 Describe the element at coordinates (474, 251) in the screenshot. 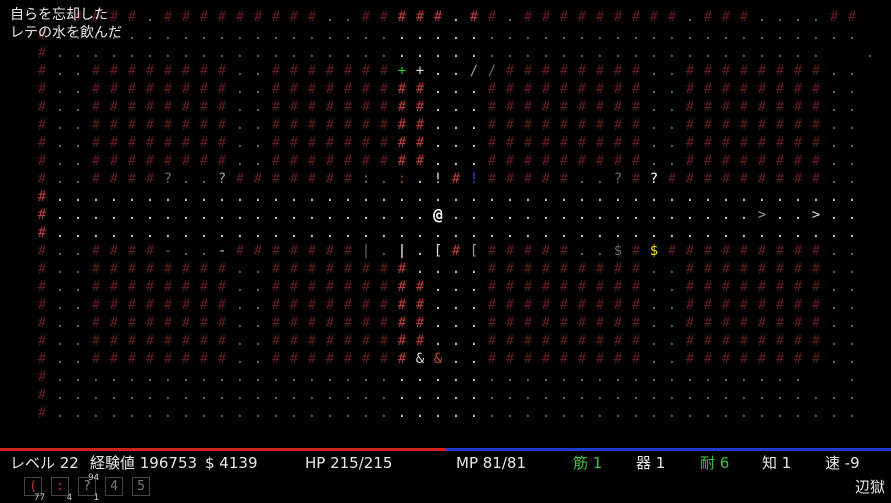

I see `map-object: [` at that location.